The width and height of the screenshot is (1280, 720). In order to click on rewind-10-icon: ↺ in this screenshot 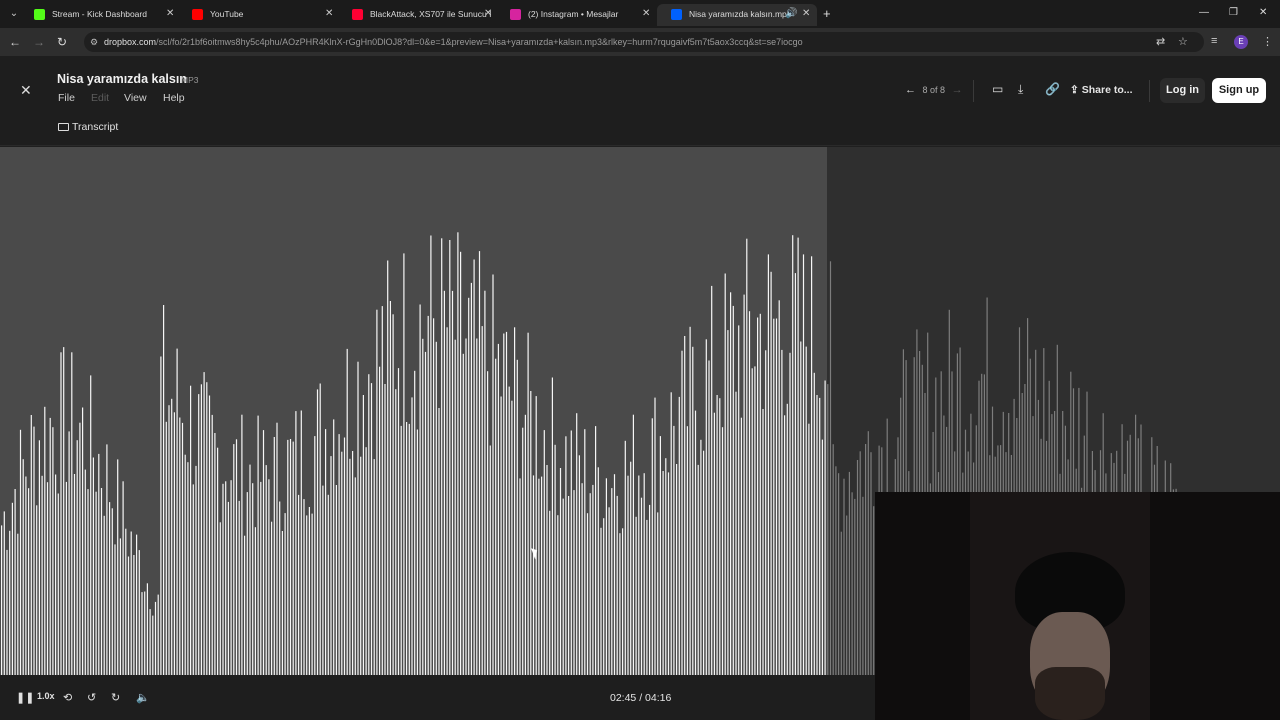, I will do `click(91, 697)`.